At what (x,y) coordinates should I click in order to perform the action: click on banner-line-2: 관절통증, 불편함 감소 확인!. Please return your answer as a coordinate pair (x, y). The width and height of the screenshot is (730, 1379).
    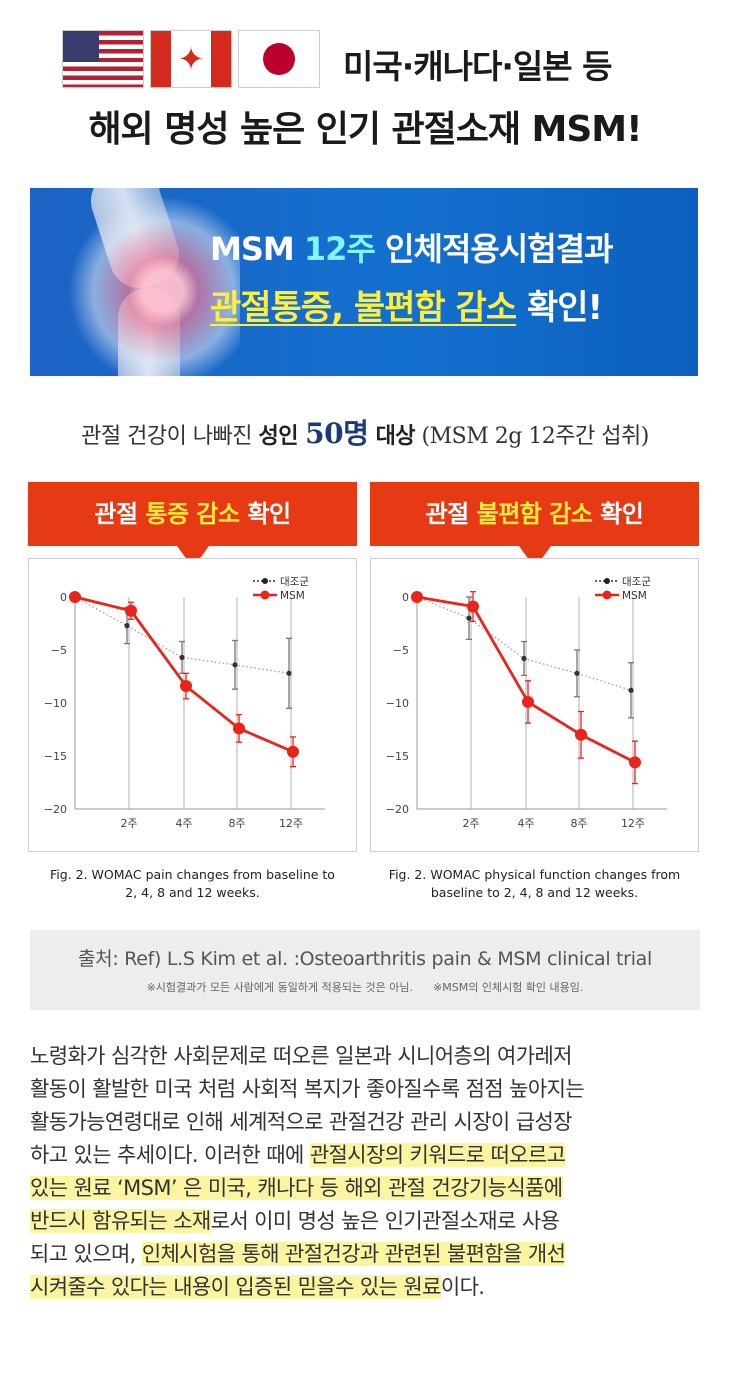
    Looking at the image, I should click on (406, 308).